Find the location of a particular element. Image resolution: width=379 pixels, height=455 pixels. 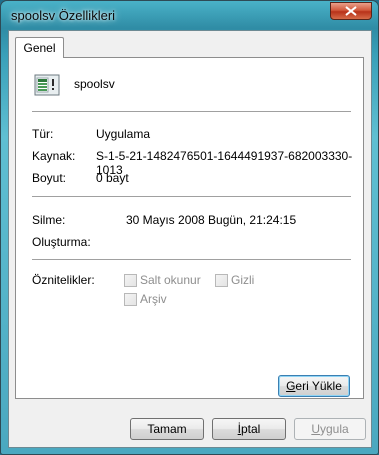

readonly-checkbox-label: Salt okunur is located at coordinates (170, 280).